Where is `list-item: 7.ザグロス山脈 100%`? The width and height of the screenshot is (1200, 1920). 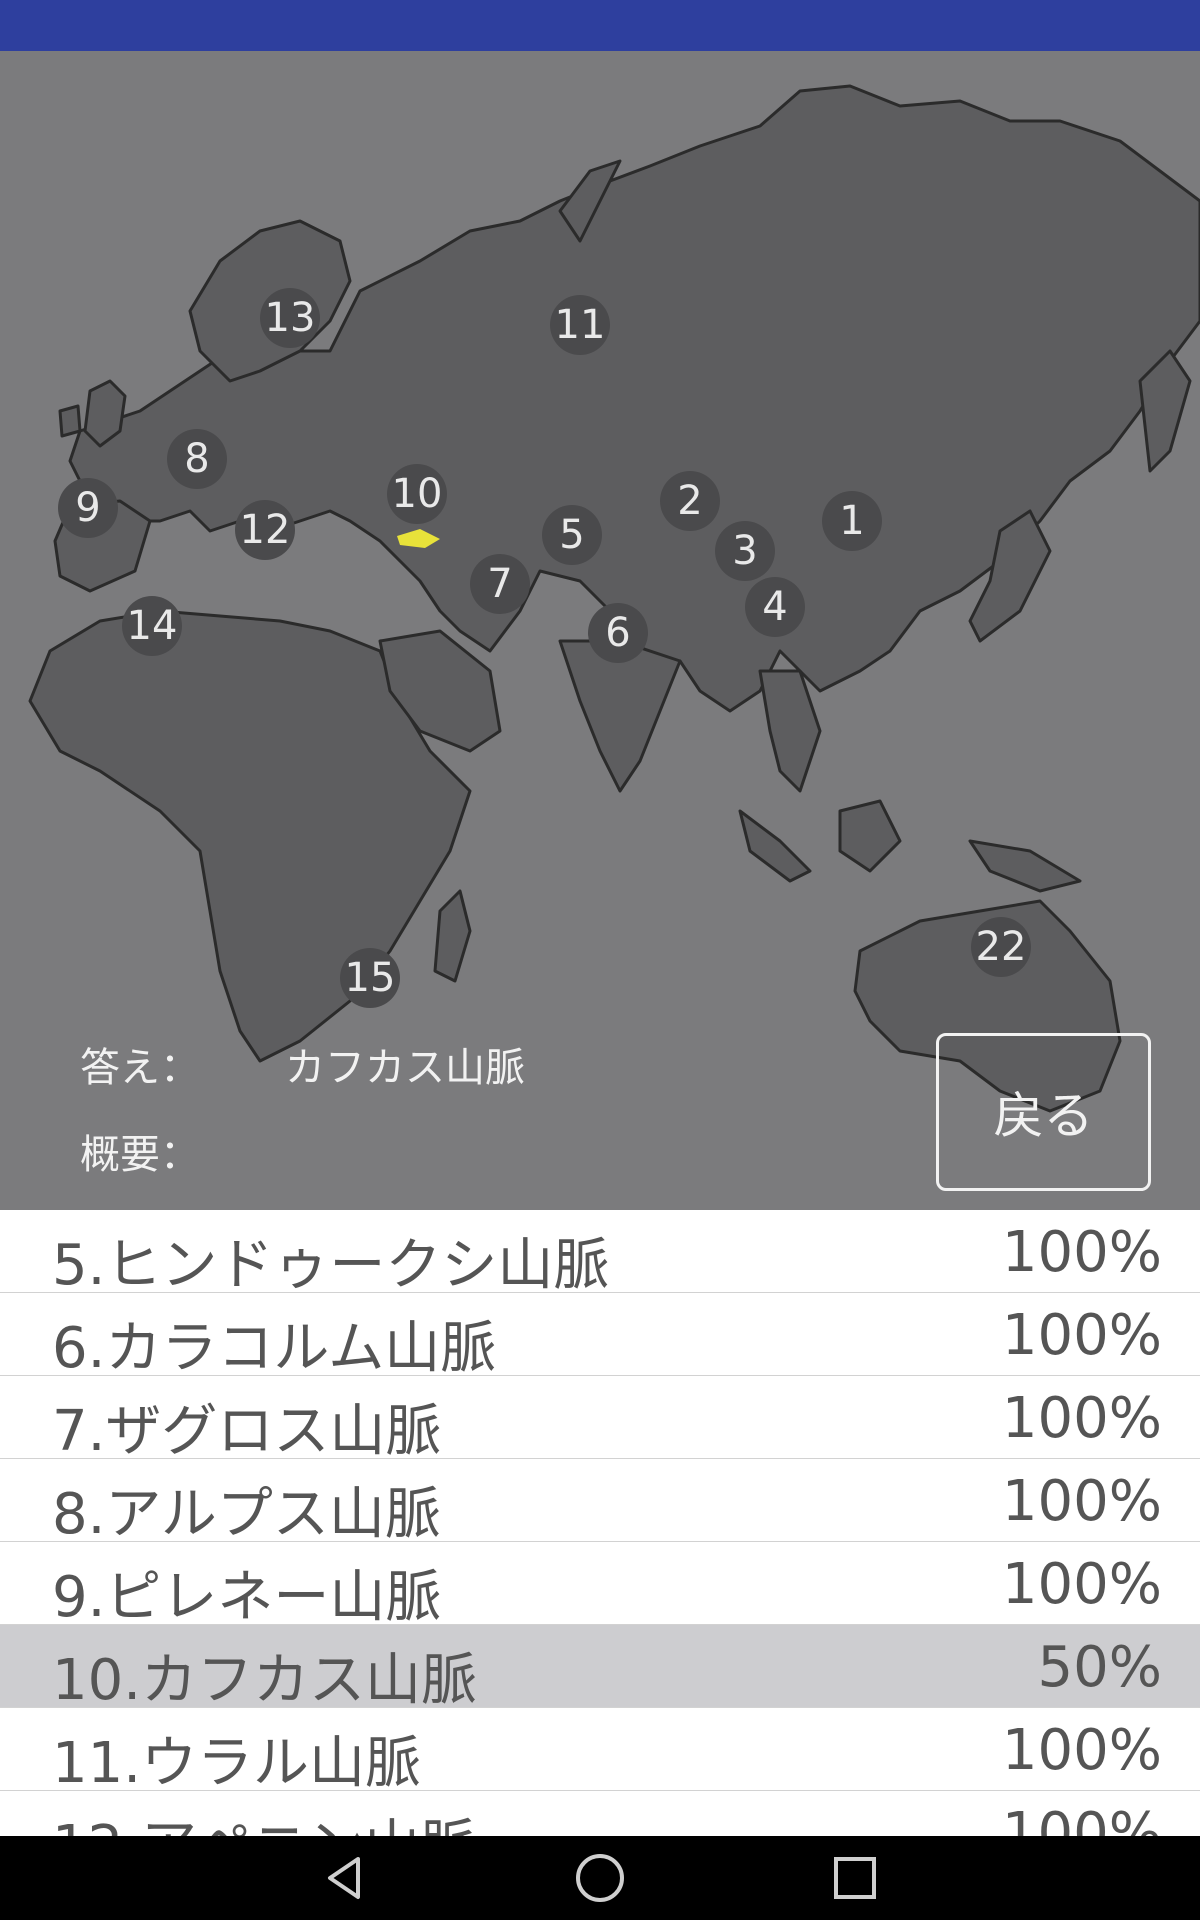
list-item: 7.ザグロス山脈 100% is located at coordinates (600, 1420).